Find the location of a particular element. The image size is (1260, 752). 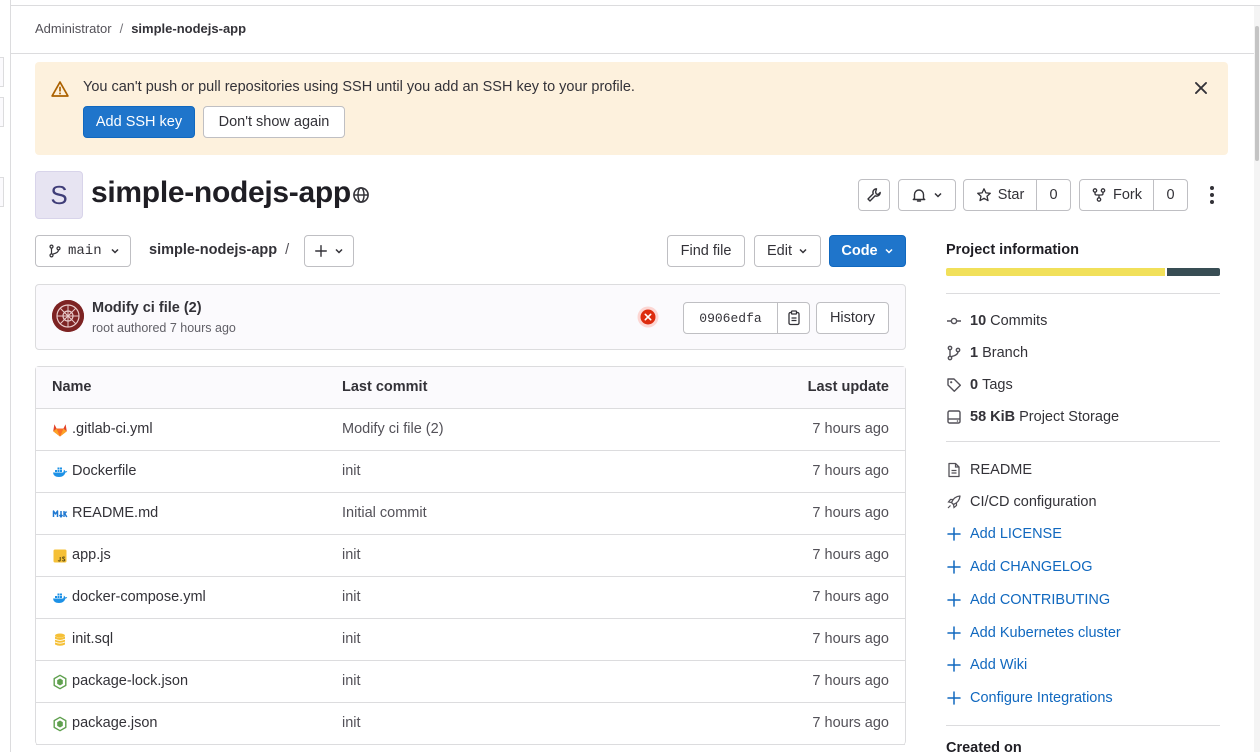

configure-integrations-link: Configure Integrations is located at coordinates (1029, 698).